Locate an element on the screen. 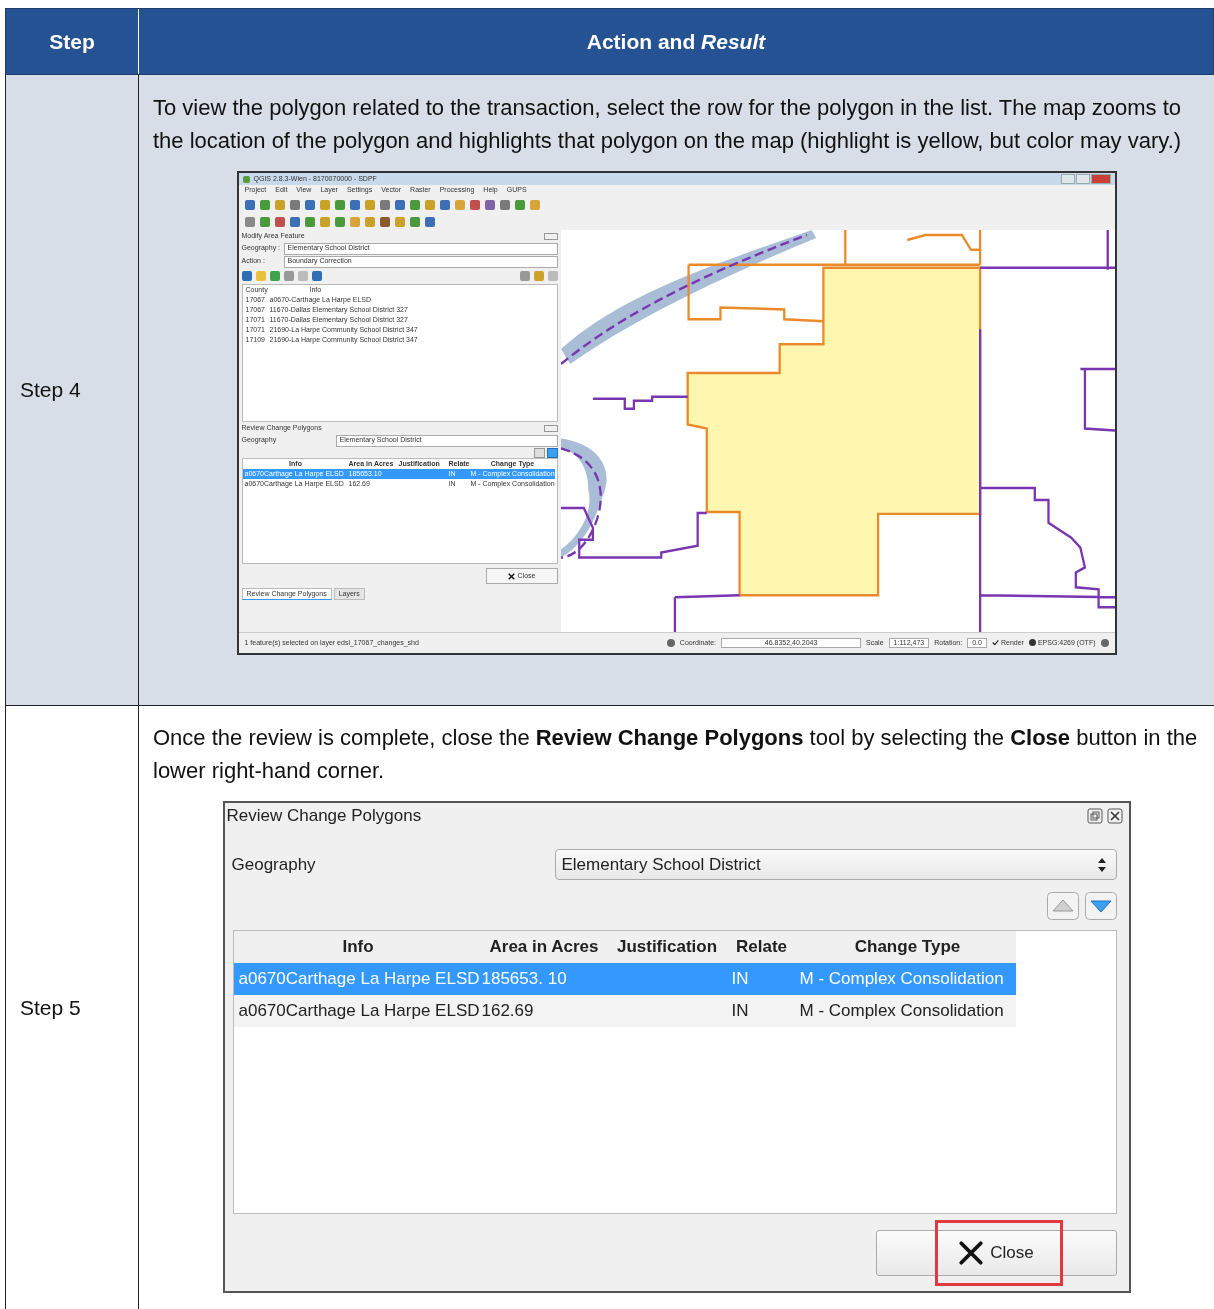 This screenshot has width=1214, height=1309. move-up-button is located at coordinates (1062, 906).